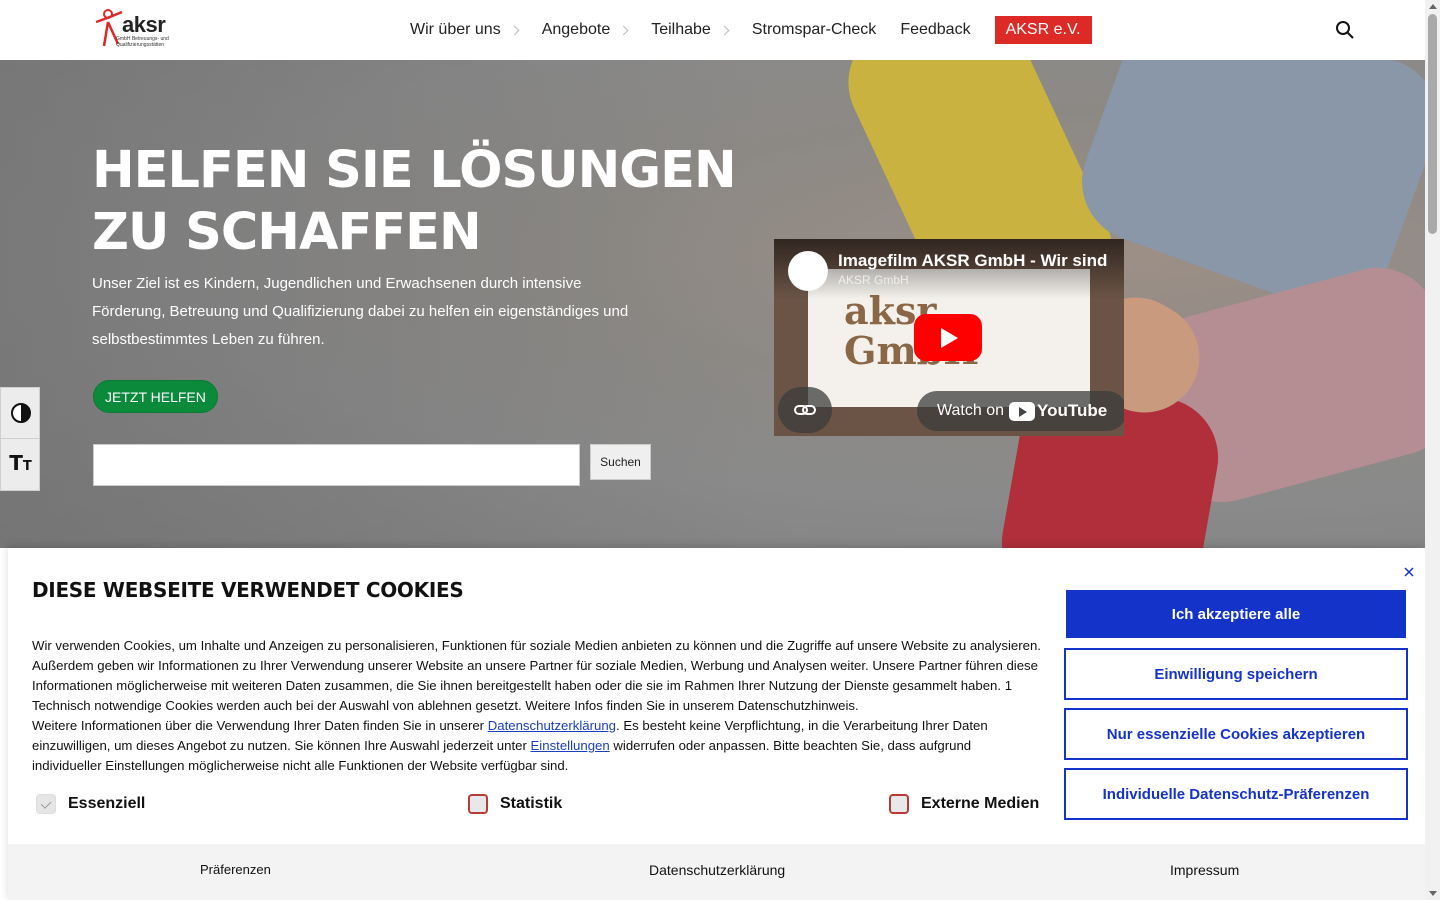 The image size is (1440, 900). Describe the element at coordinates (1236, 794) in the screenshot. I see `individual-privacy-preferences-button: Individuelle Datenschutz-Präferenzen` at that location.